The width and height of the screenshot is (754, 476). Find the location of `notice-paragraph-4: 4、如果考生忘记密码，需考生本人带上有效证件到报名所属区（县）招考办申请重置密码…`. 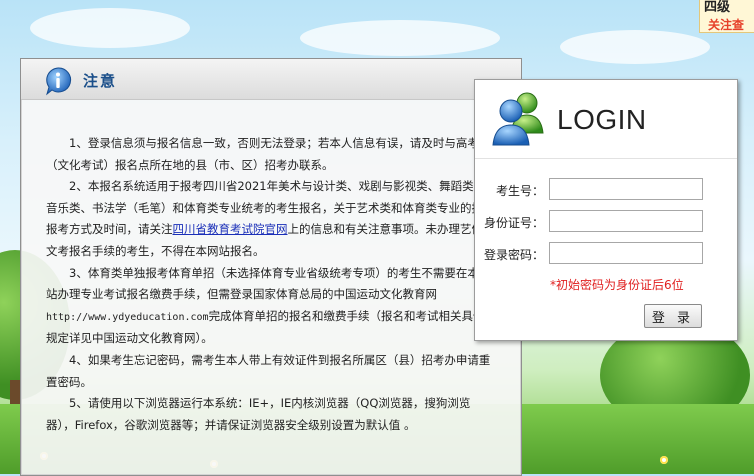

notice-paragraph-4: 4、如果考生忘记密码，需考生本人带上有效证件到报名所属区（县）招考办申请重置密码… is located at coordinates (268, 370).